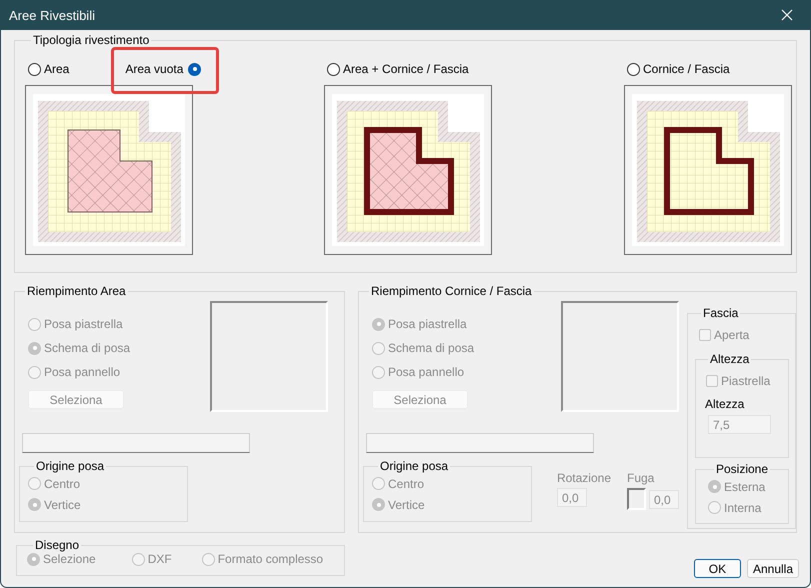  What do you see at coordinates (636, 499) in the screenshot?
I see `color-swatch` at bounding box center [636, 499].